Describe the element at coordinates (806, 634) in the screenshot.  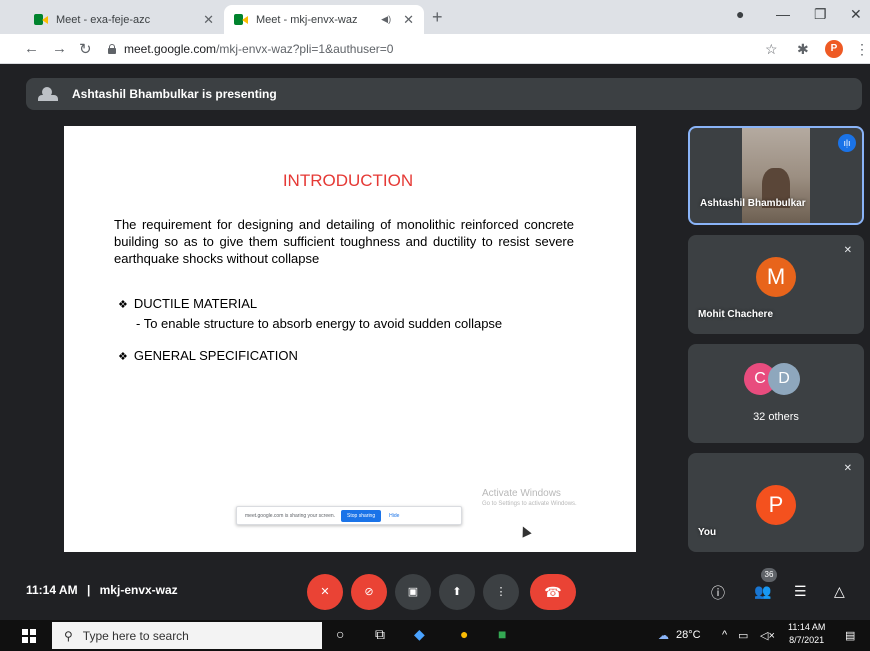
I see `taskbar-clock: 11:14 AM 8/7/2021` at that location.